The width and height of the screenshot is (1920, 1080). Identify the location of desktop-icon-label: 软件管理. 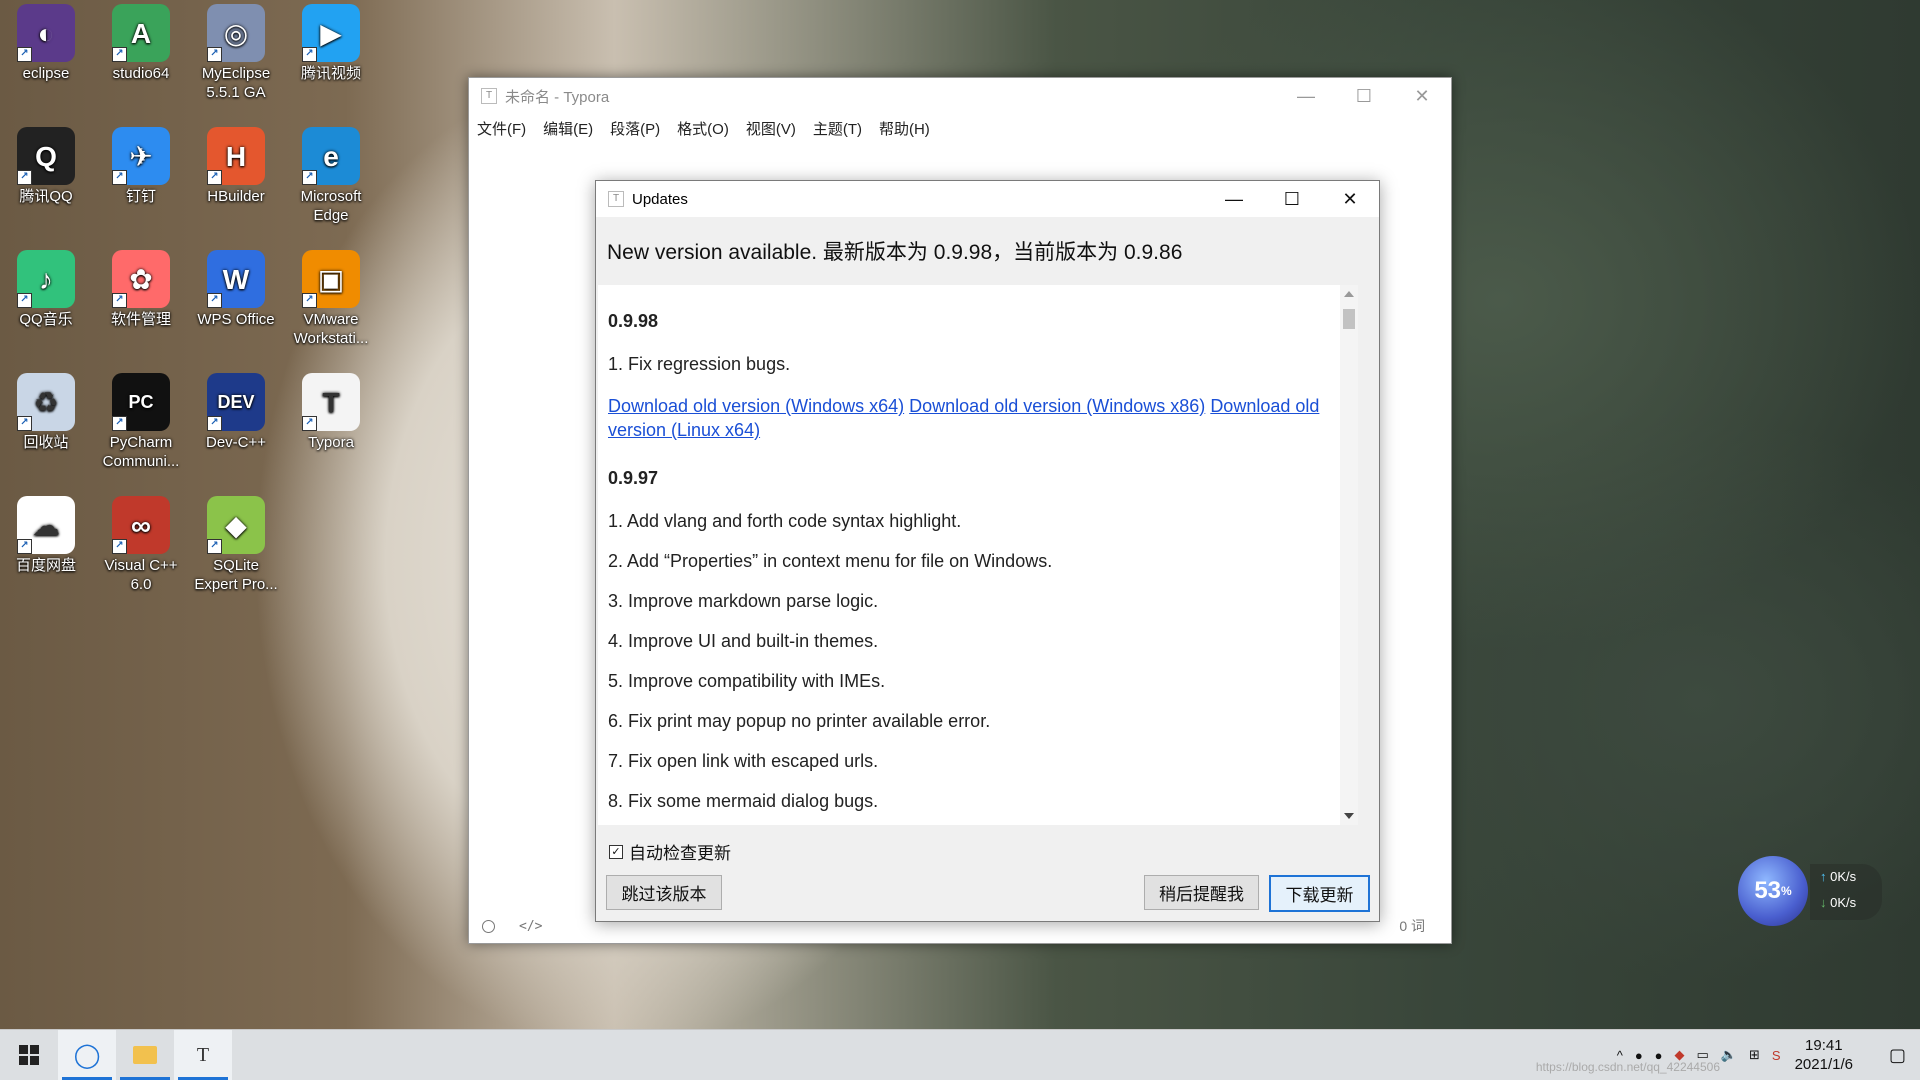
(140, 319).